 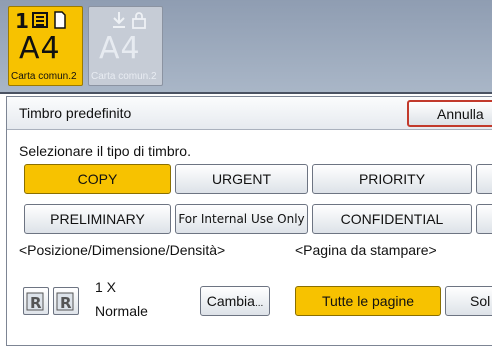 I want to click on stamp-copy-button: COPY, so click(x=97, y=179).